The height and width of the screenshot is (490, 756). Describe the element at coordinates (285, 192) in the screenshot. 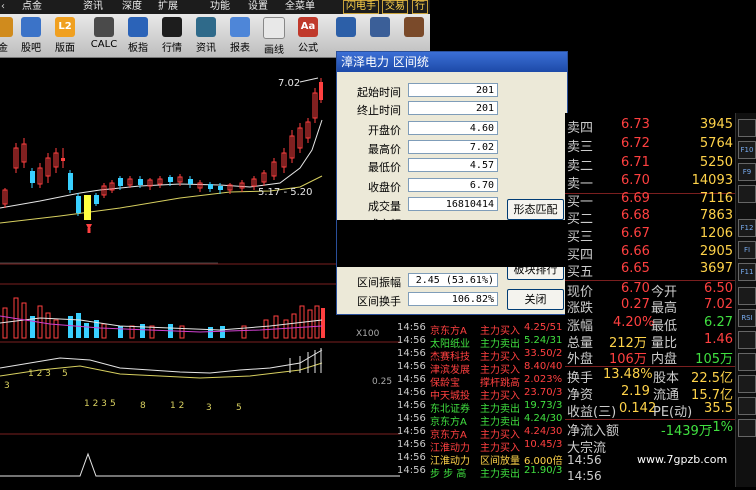

I see `ma-label: 5.17 - 5.20` at that location.